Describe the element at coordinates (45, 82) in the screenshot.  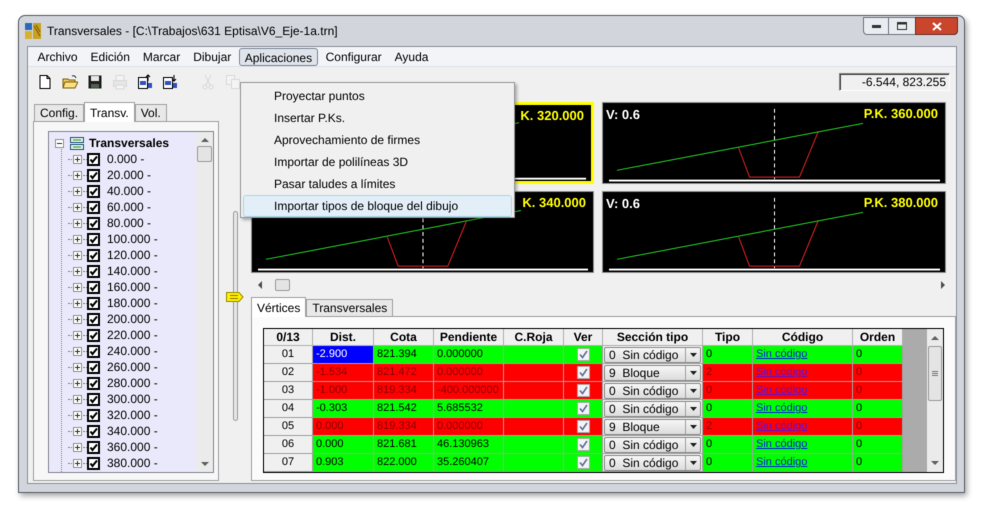
I see `new-file-icon` at that location.